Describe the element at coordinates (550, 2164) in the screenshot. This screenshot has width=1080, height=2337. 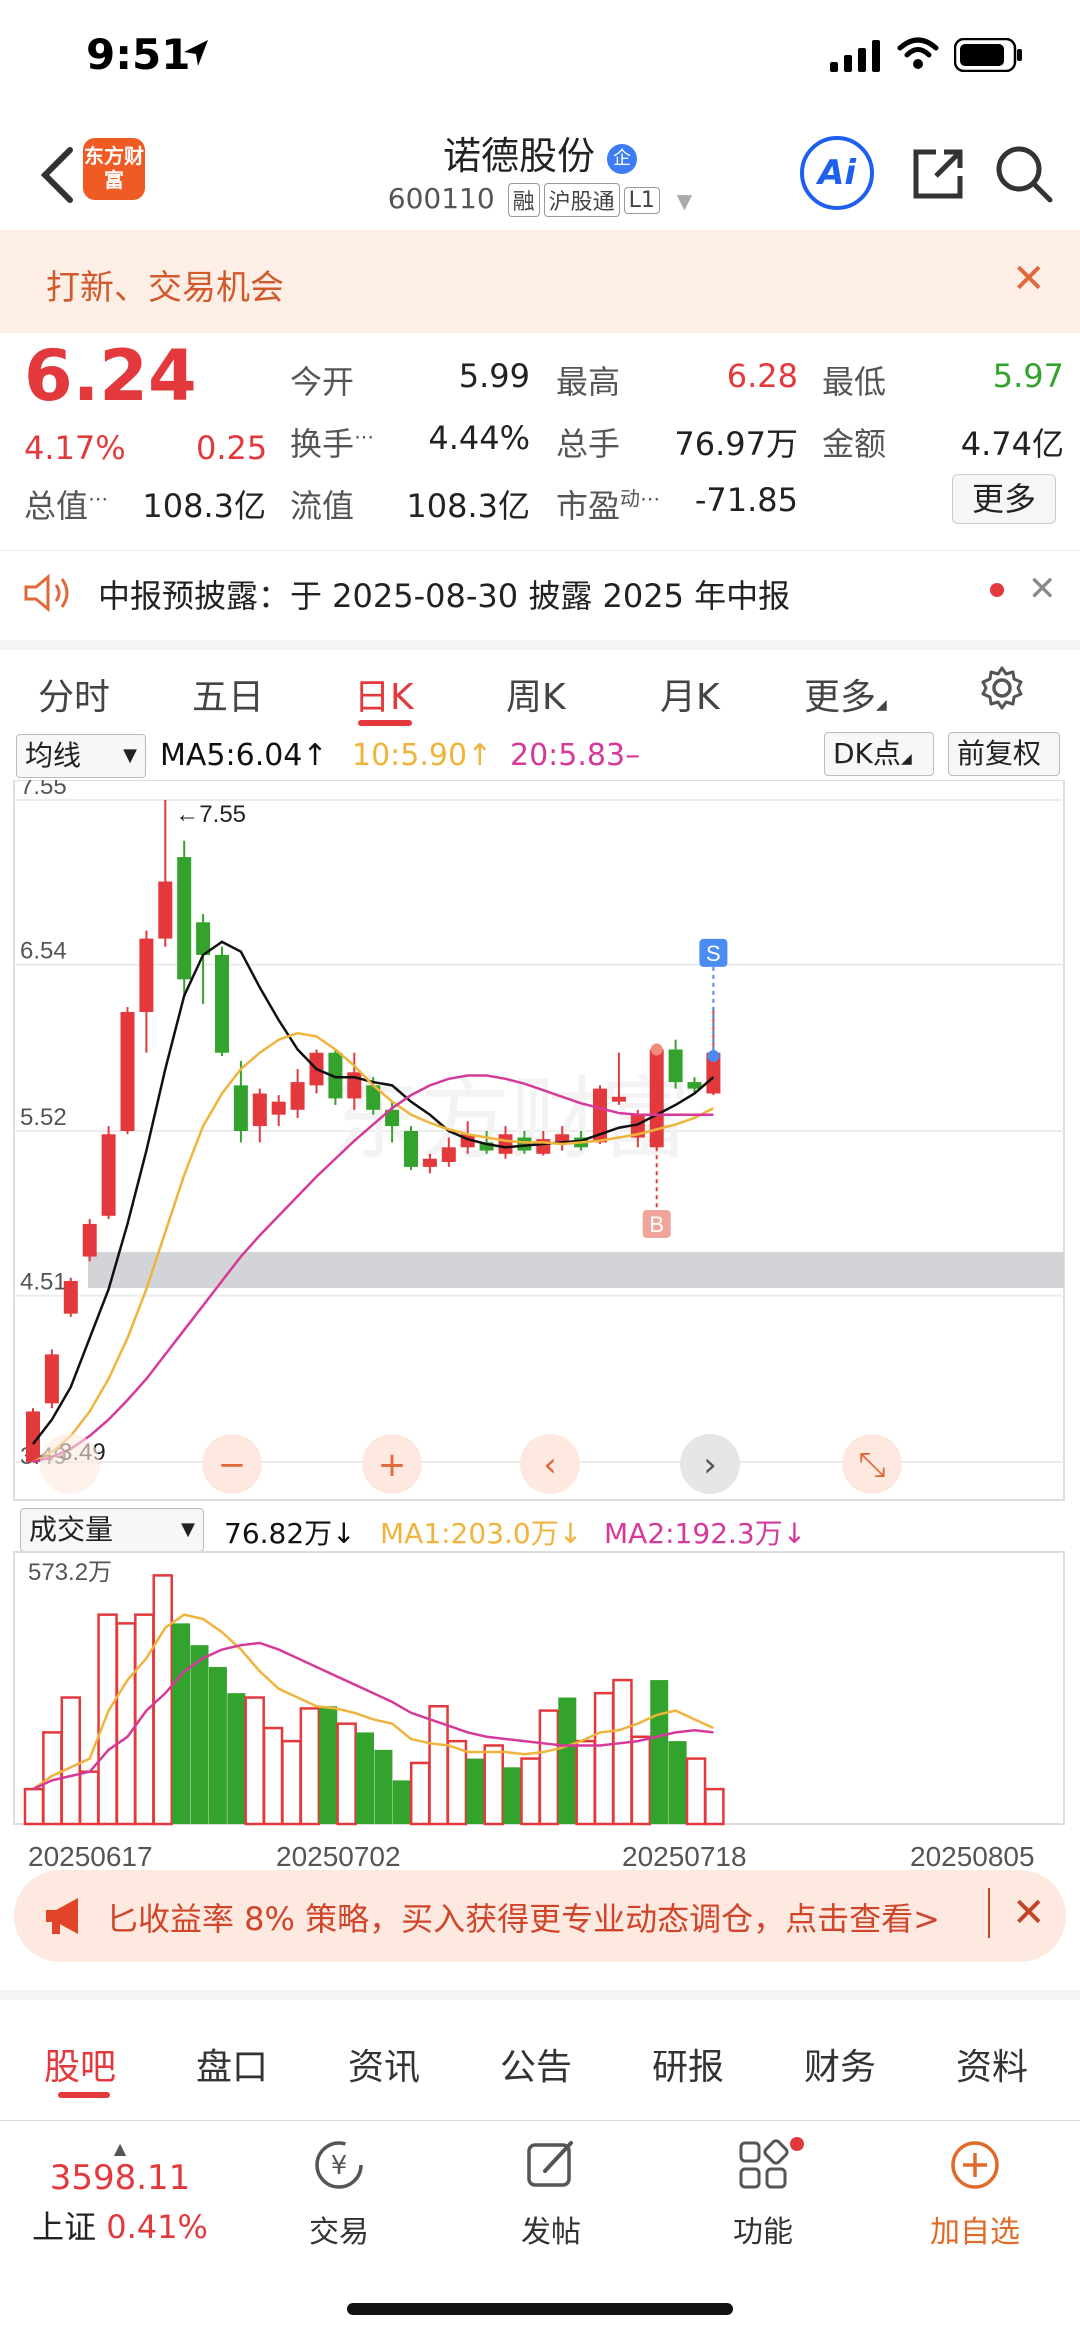
I see `edit-icon` at that location.